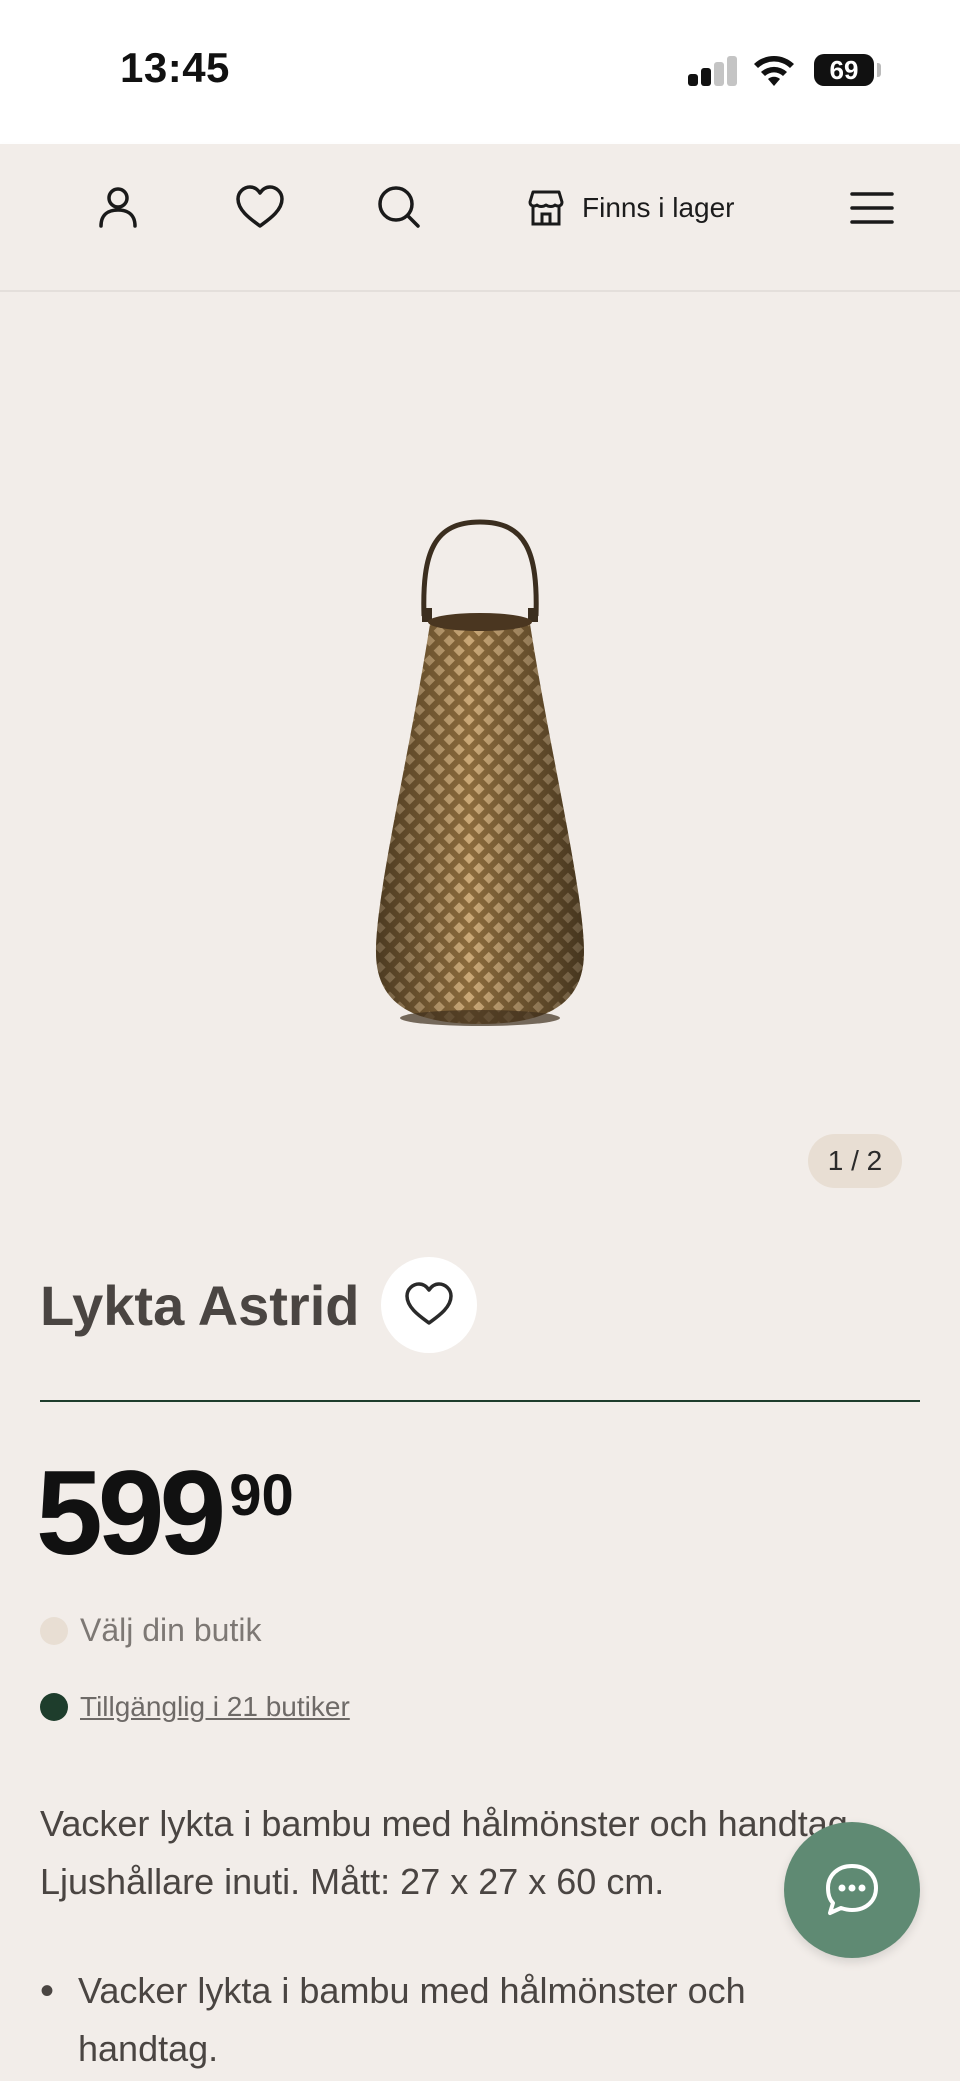 This screenshot has width=960, height=2081. What do you see at coordinates (480, 1401) in the screenshot?
I see `divider` at bounding box center [480, 1401].